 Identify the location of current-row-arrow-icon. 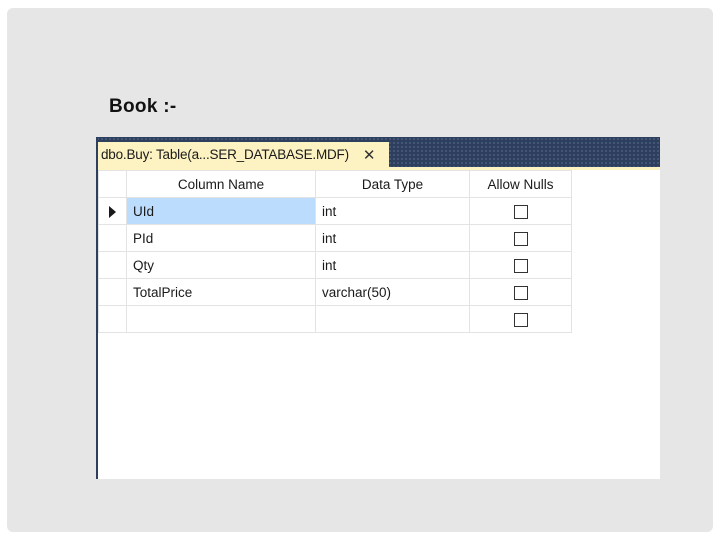
(112, 211).